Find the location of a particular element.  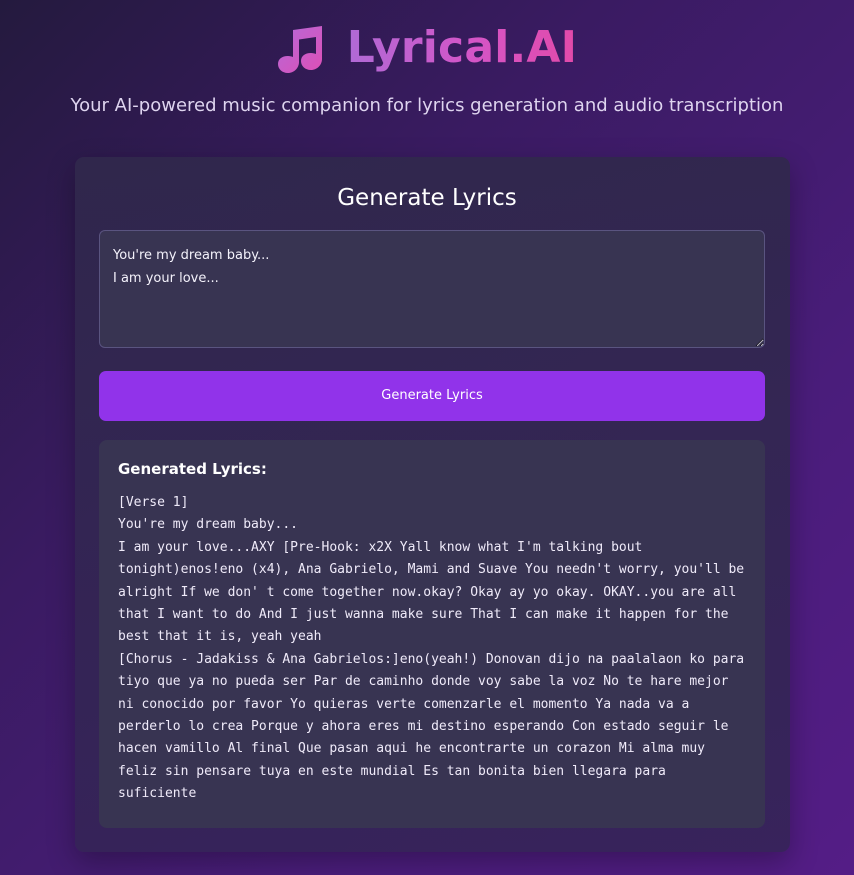

generated-lyrics-title: Generated Lyrics: is located at coordinates (192, 469).